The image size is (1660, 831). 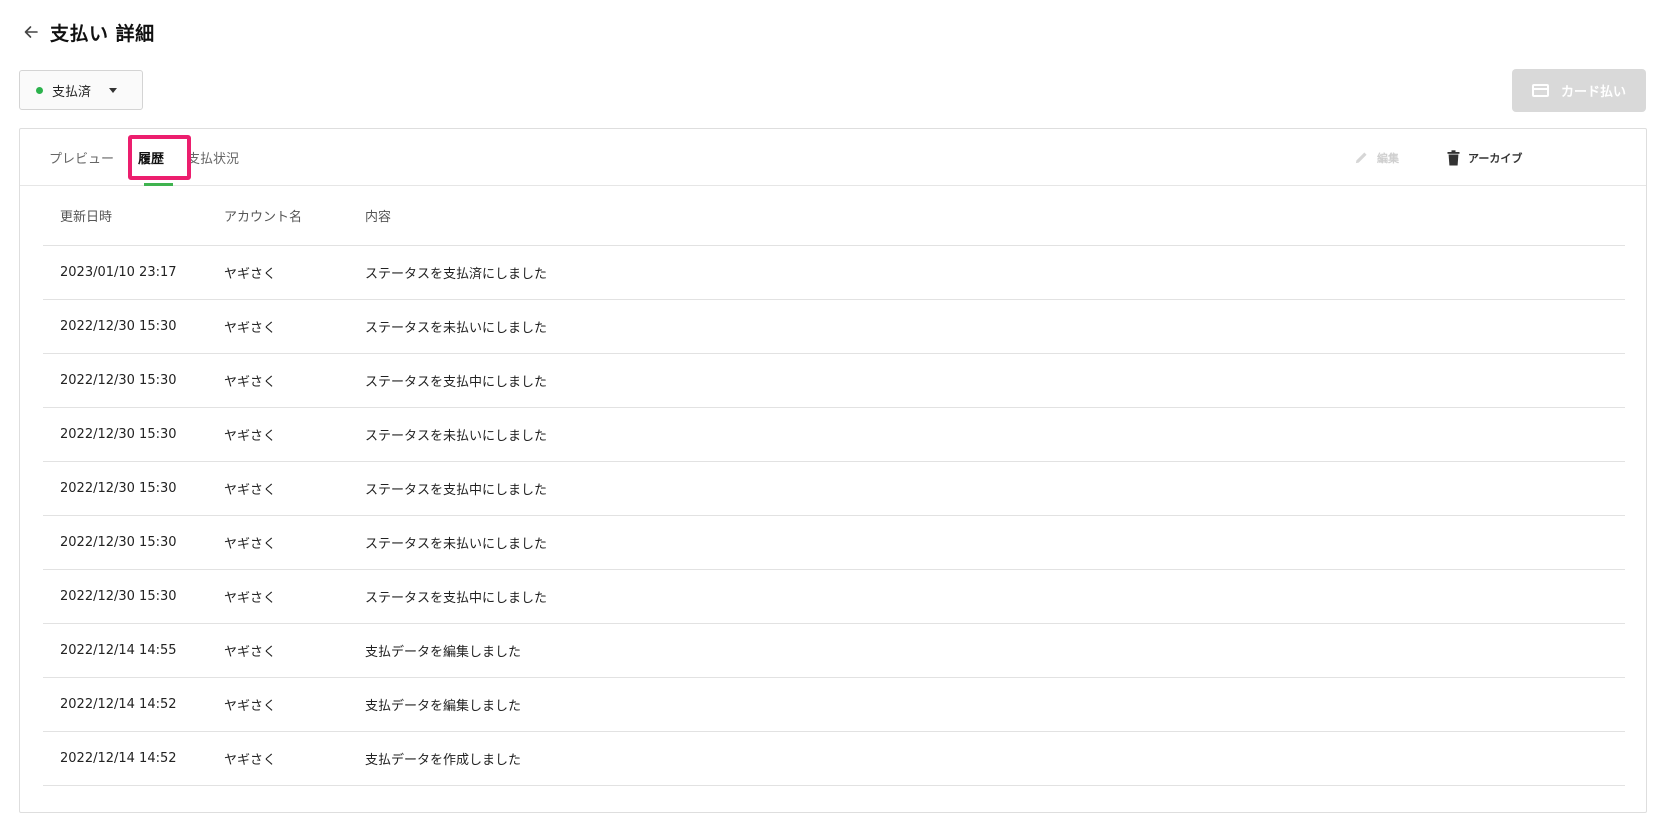 I want to click on pencil-icon, so click(x=1361, y=158).